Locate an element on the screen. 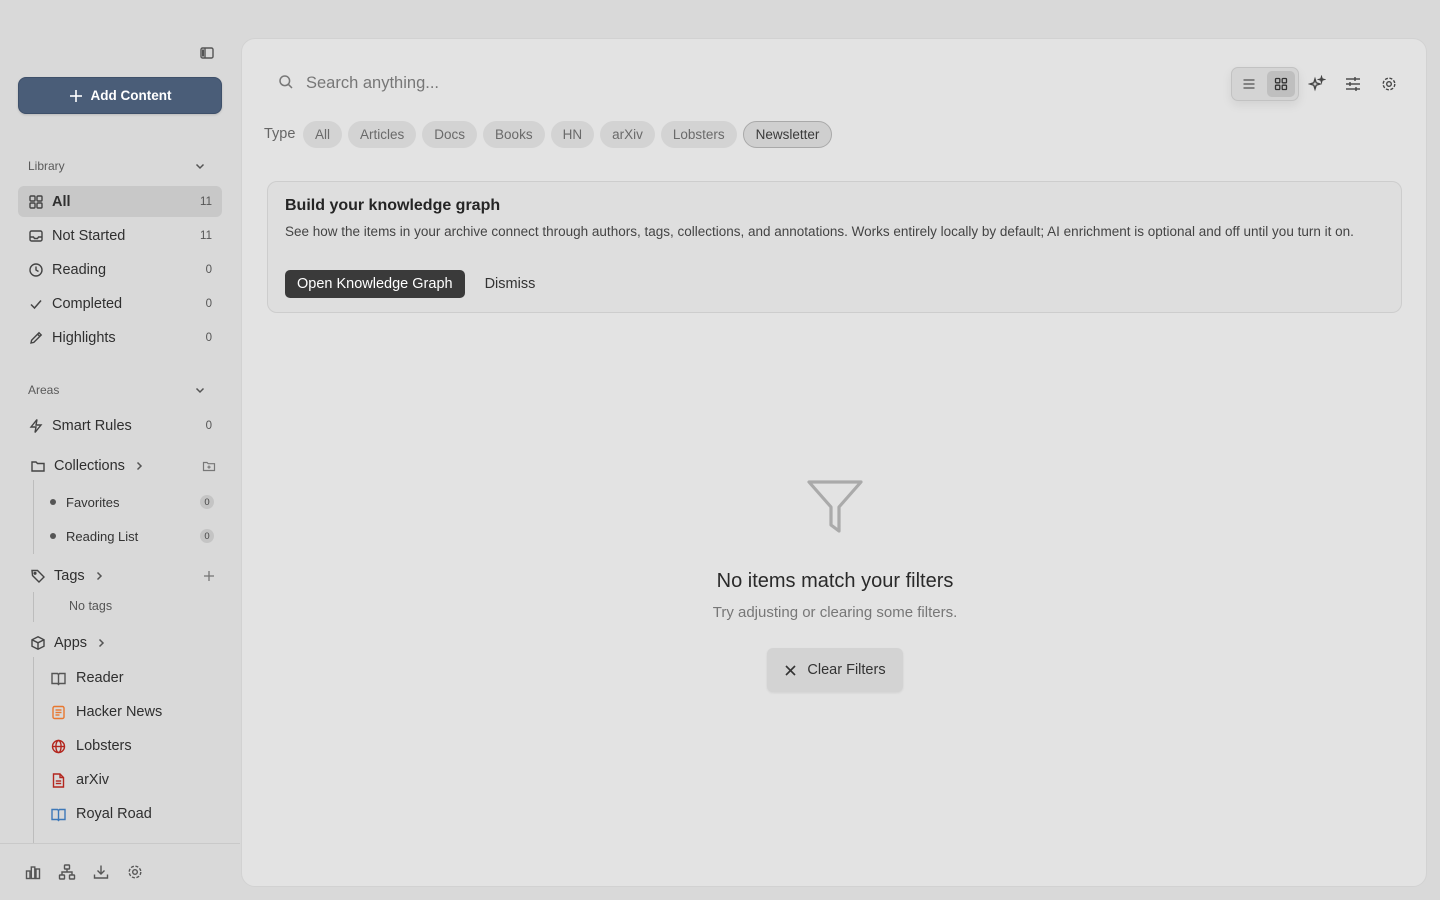 The image size is (1440, 900). app-item-reader: Reader is located at coordinates (135, 678).